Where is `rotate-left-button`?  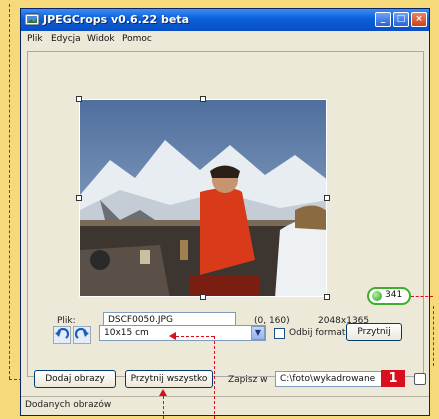 rotate-left-button is located at coordinates (62, 335).